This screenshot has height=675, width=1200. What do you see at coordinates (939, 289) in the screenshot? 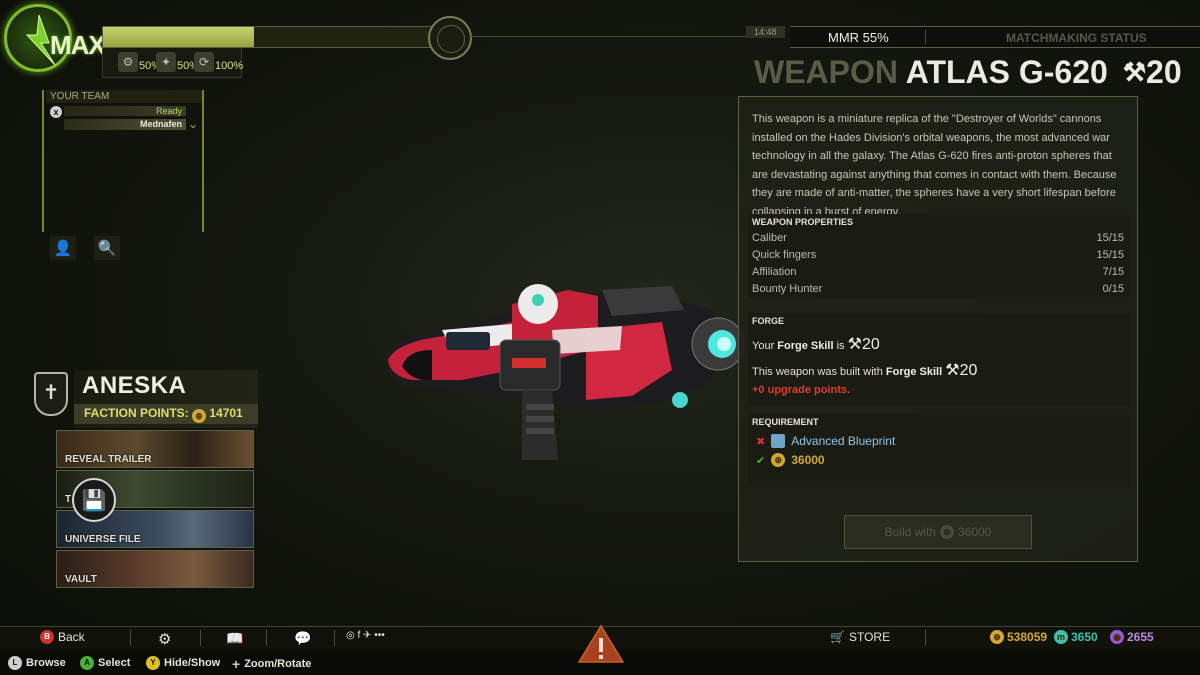
I see `property-row: Bounty Hunter 0/15` at bounding box center [939, 289].